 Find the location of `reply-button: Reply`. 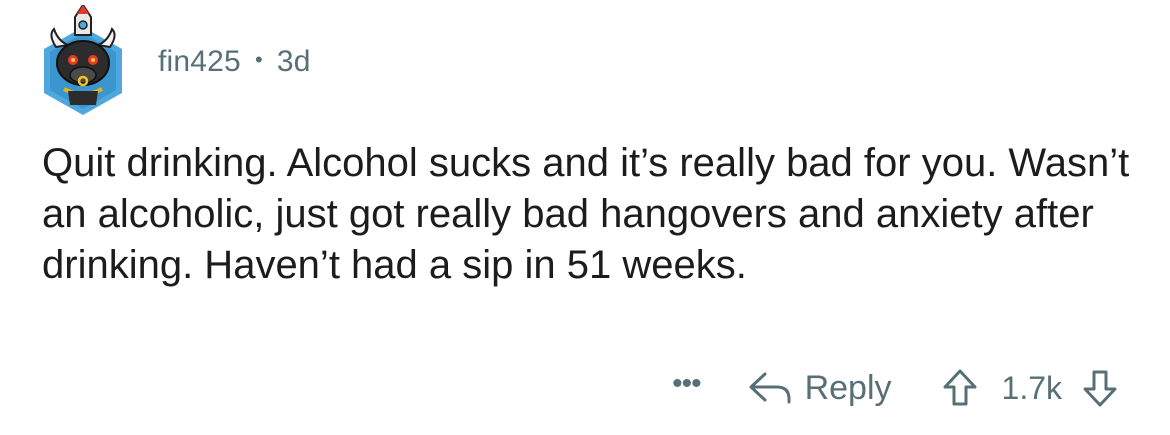

reply-button: Reply is located at coordinates (819, 388).